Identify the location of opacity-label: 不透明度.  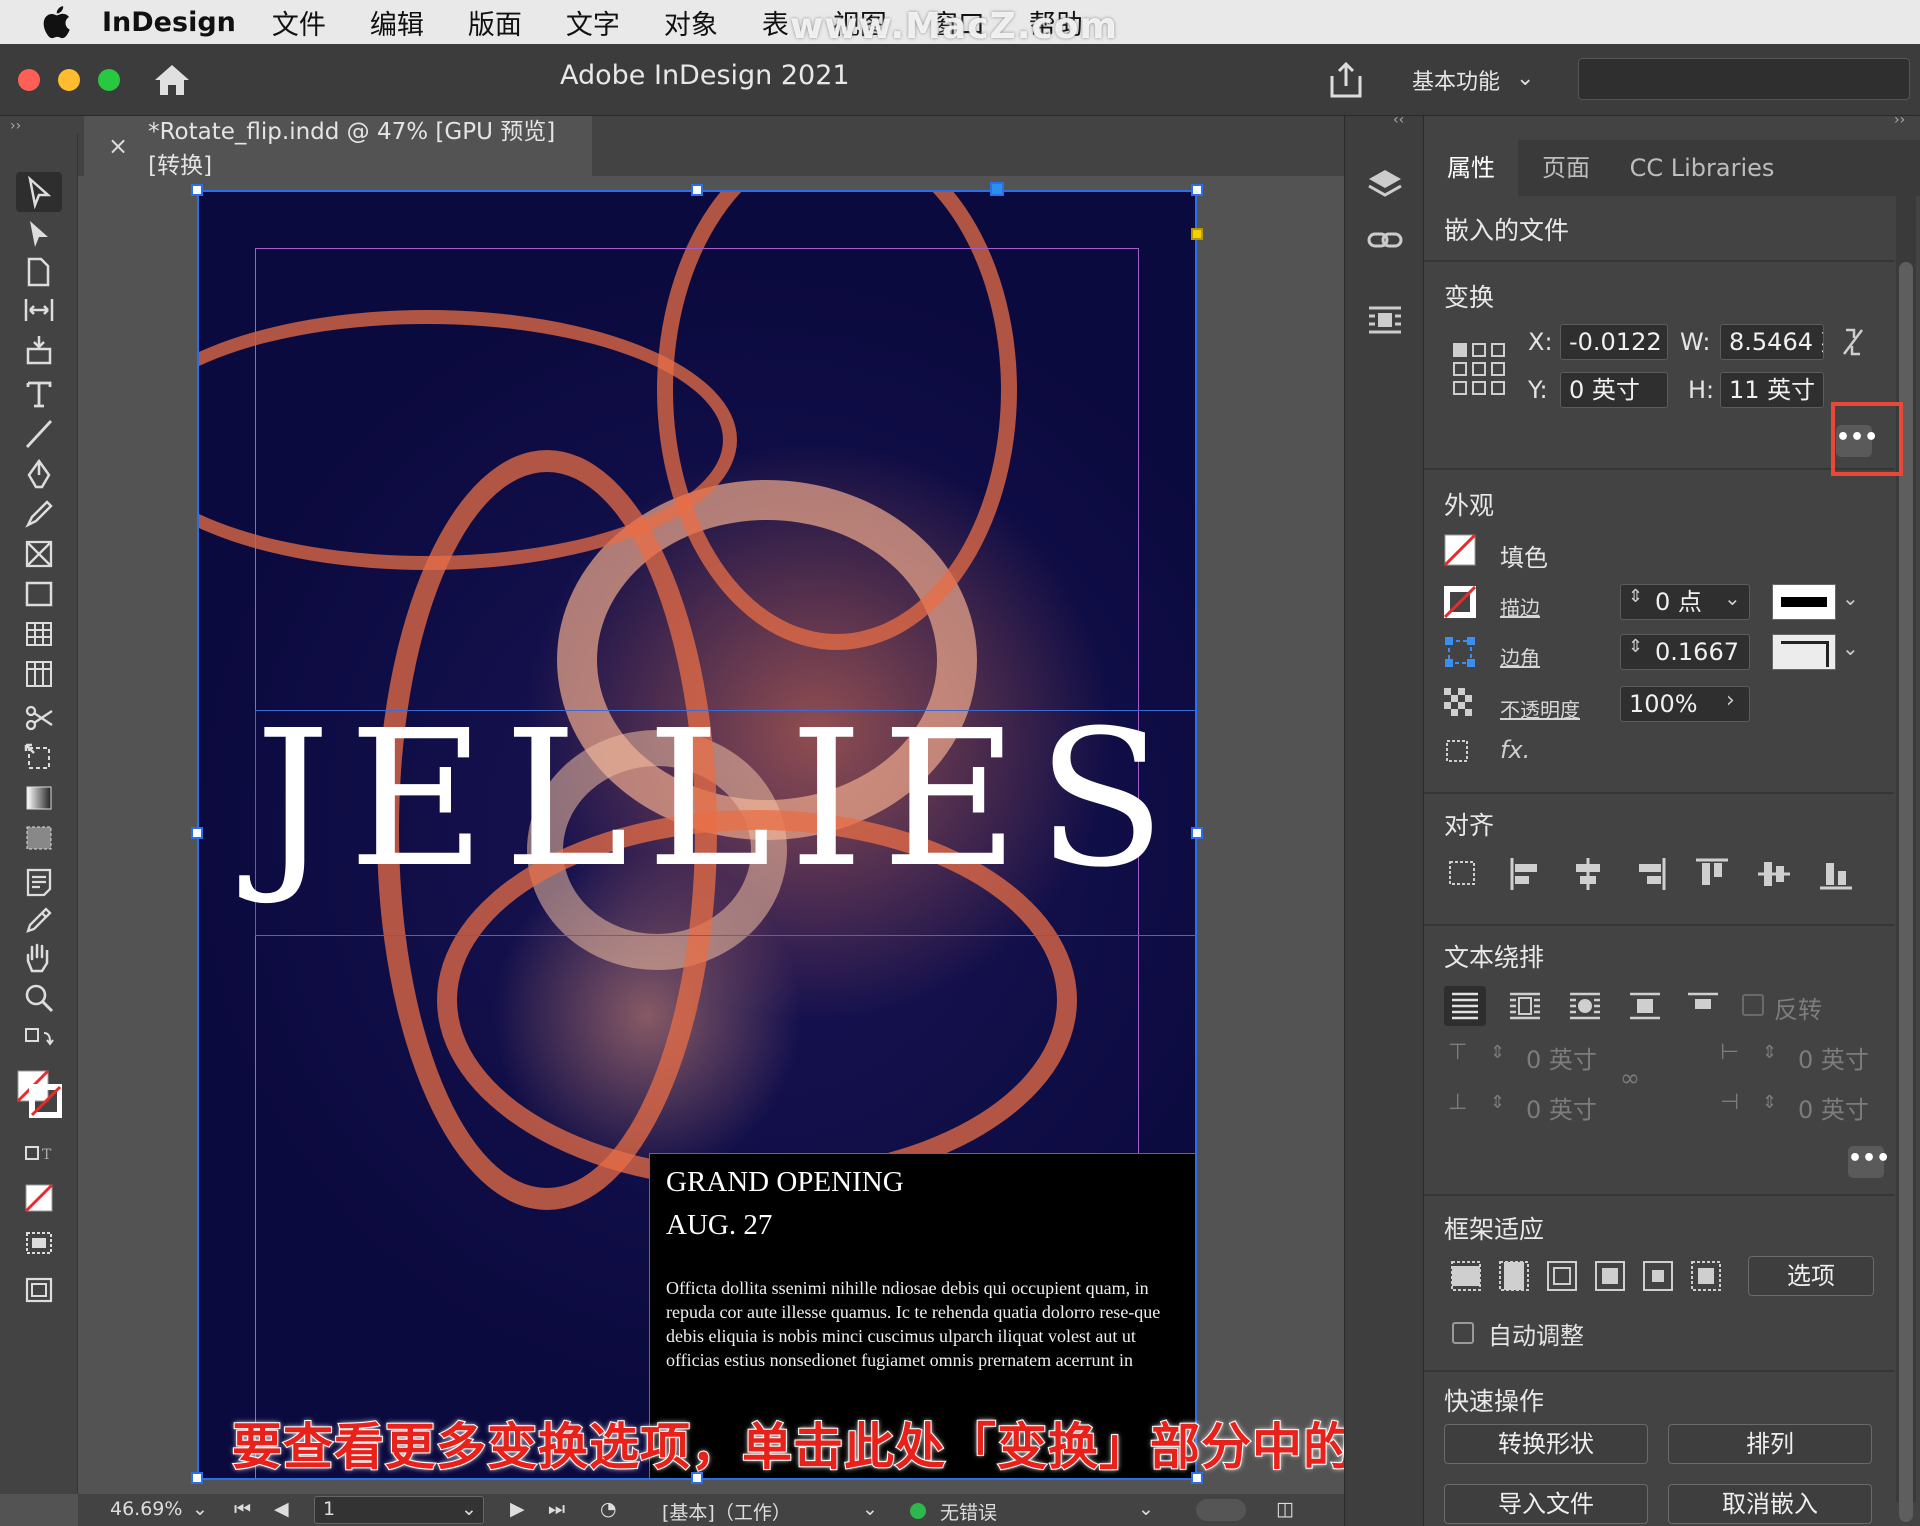
(1540, 708).